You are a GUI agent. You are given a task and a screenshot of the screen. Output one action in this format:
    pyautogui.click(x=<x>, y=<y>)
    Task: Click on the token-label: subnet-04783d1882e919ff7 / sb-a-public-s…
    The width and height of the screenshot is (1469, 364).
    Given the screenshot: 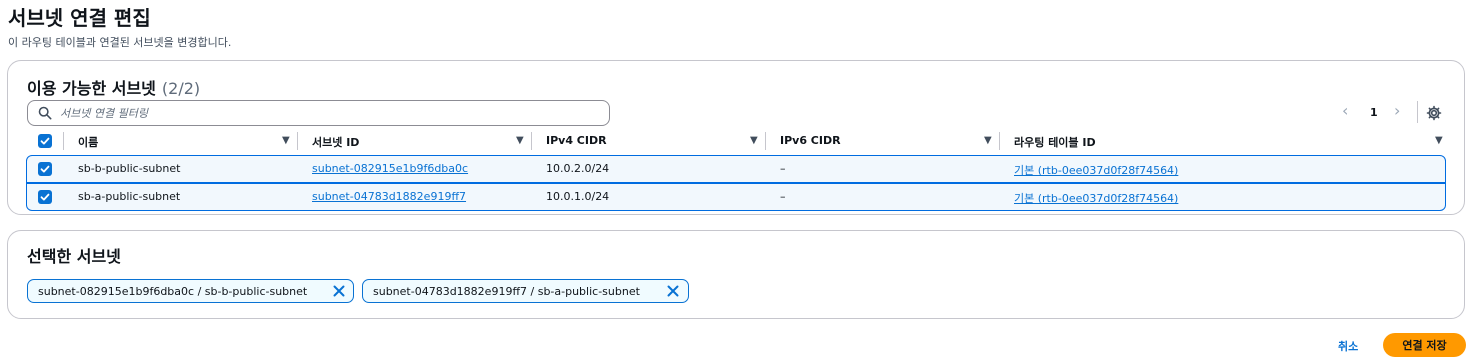 What is the action you would take?
    pyautogui.click(x=506, y=291)
    